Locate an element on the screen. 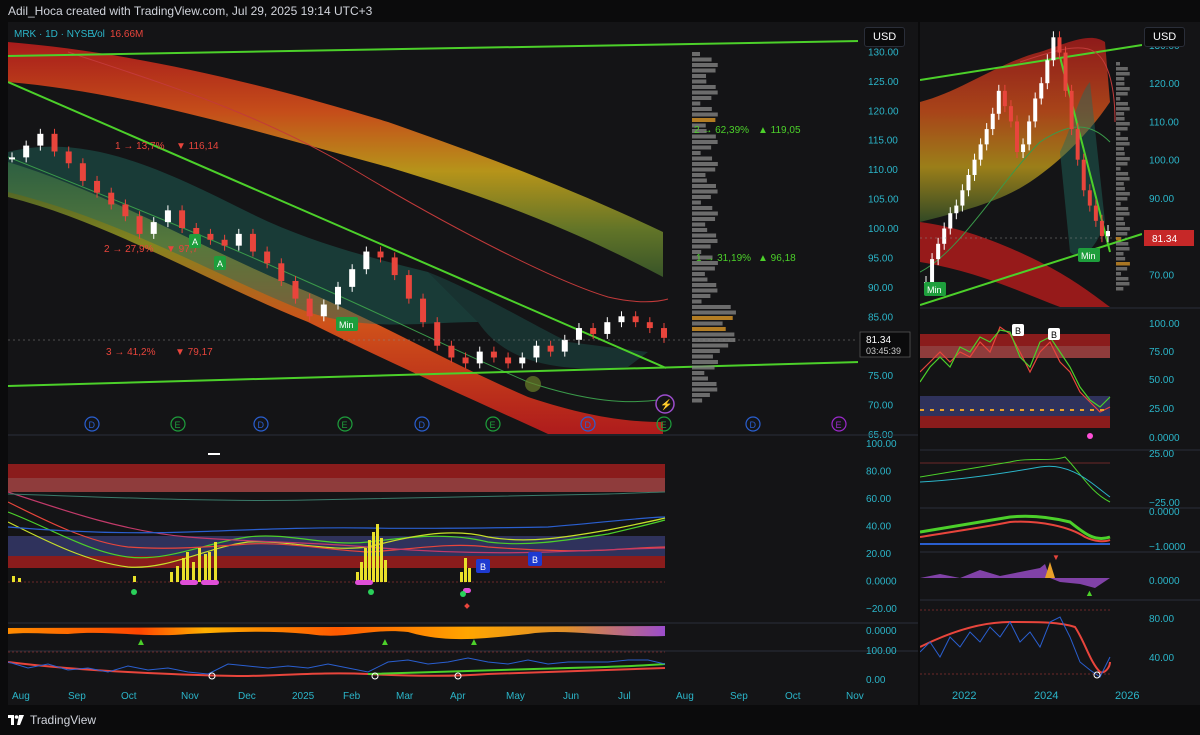  right-time-axis: 2022 2024 2026 is located at coordinates (1045, 696).